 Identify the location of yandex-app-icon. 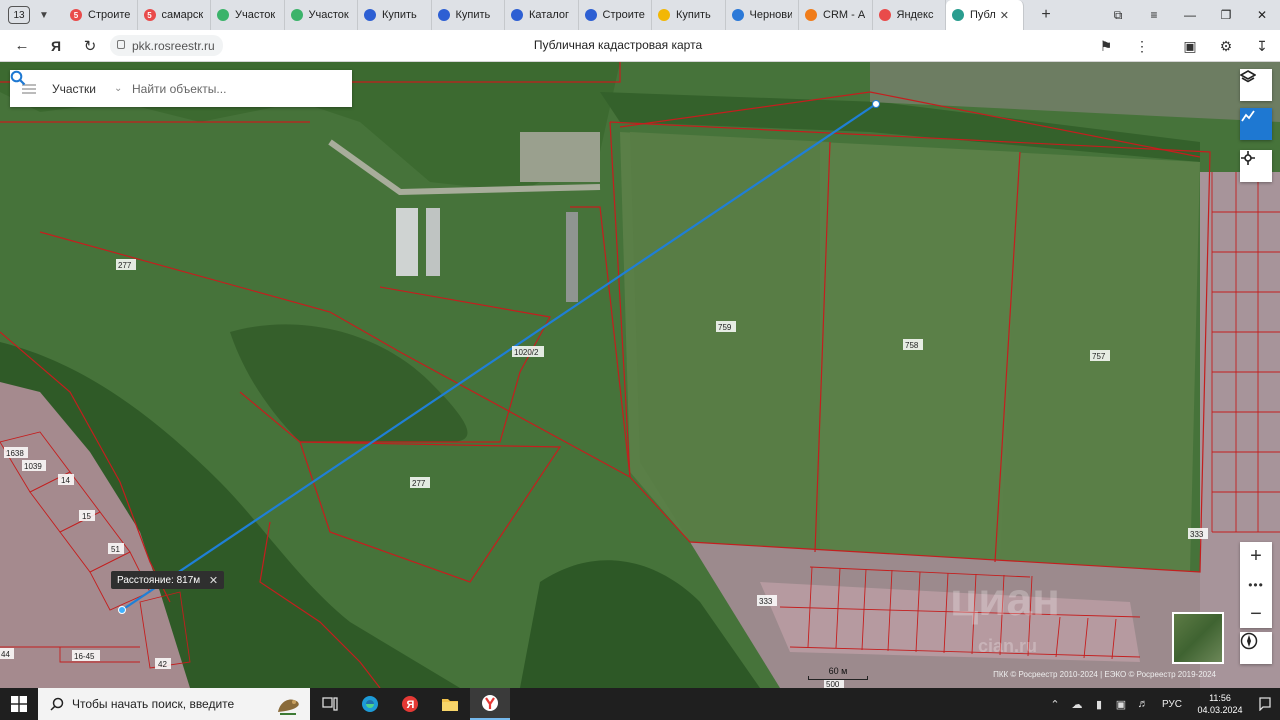
(490, 704).